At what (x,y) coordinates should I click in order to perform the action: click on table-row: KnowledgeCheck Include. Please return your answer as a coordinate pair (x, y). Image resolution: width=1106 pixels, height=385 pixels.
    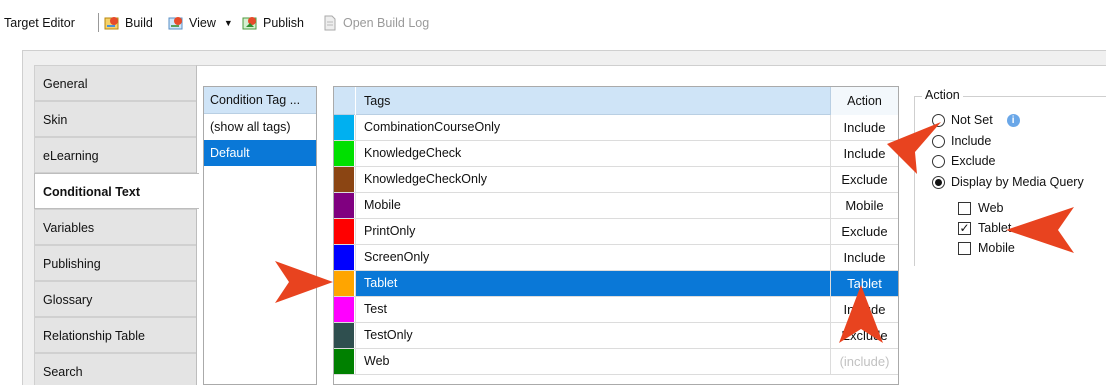
    Looking at the image, I should click on (616, 154).